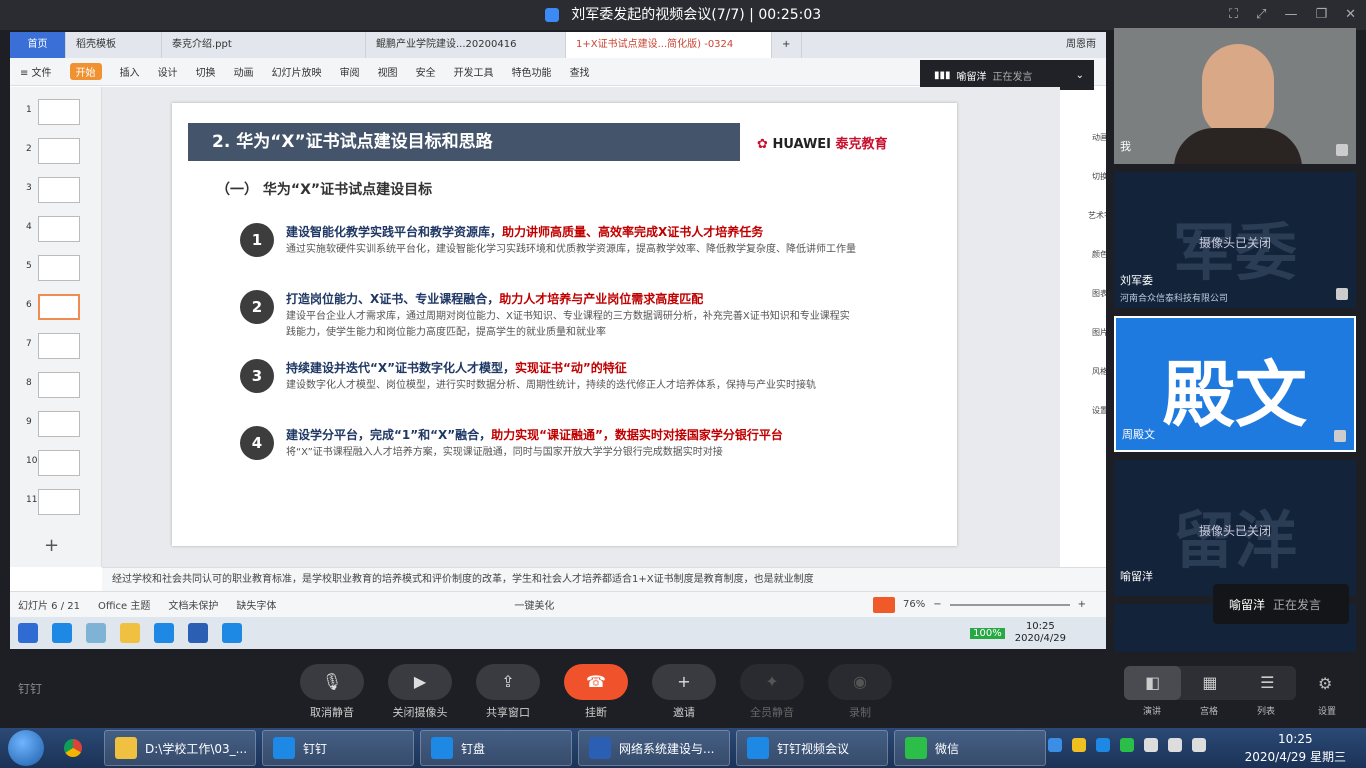 Image resolution: width=1366 pixels, height=768 pixels. What do you see at coordinates (508, 693) in the screenshot?
I see `share-window-button: ⇪ 共享窗口` at bounding box center [508, 693].